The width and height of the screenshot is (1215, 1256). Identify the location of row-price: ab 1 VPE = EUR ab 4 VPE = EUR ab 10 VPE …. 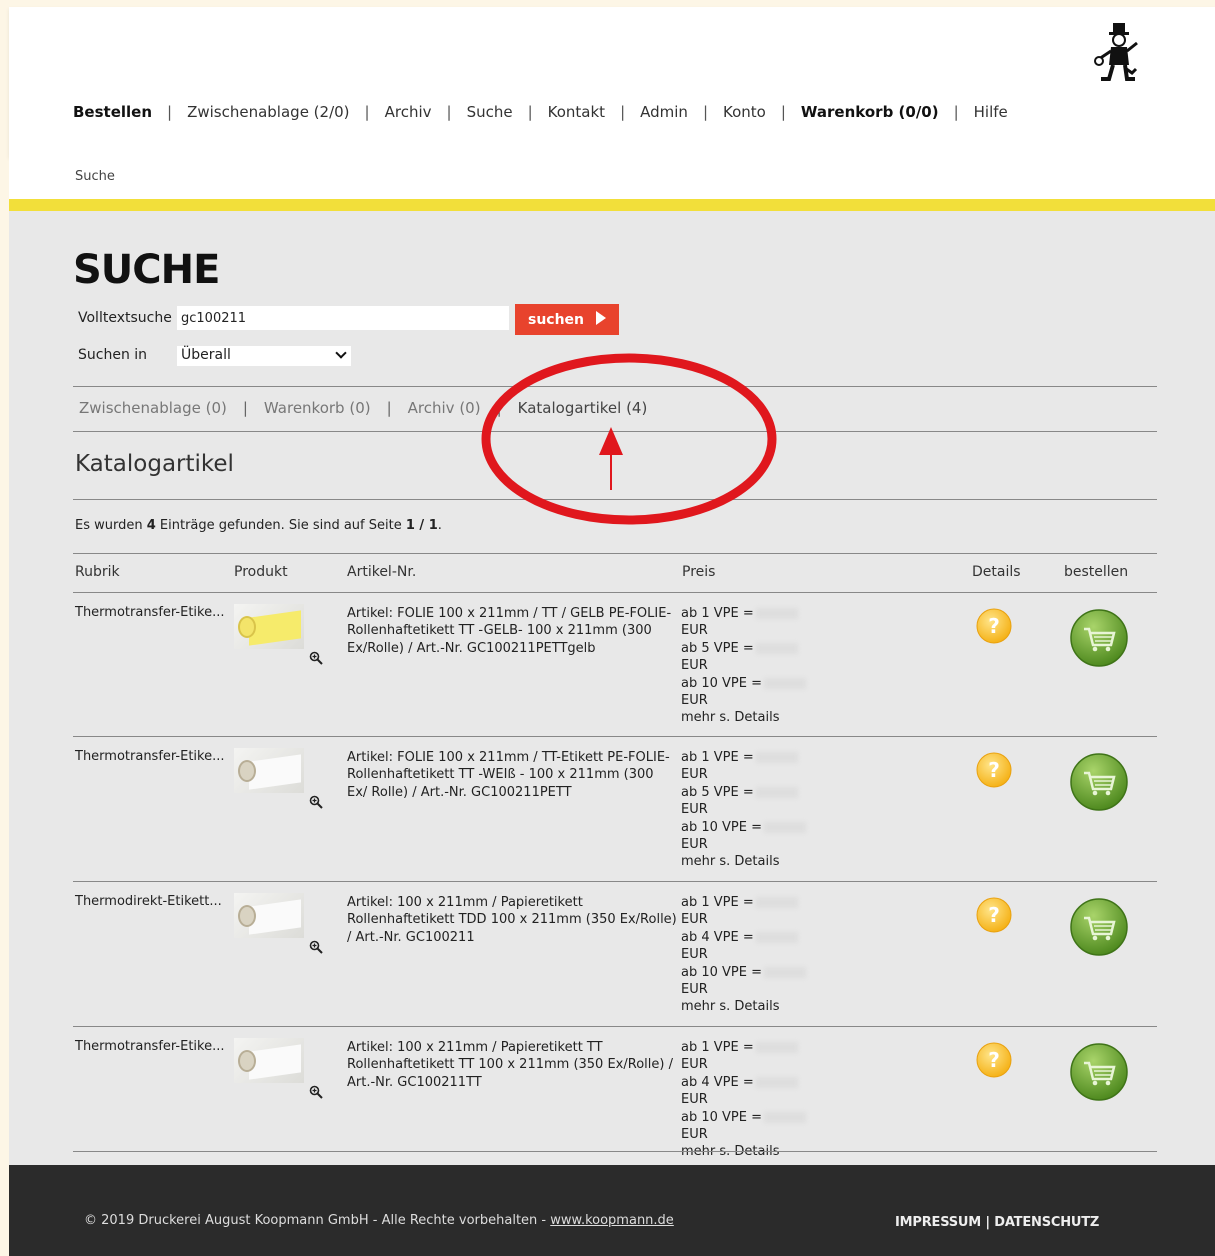
(743, 1100).